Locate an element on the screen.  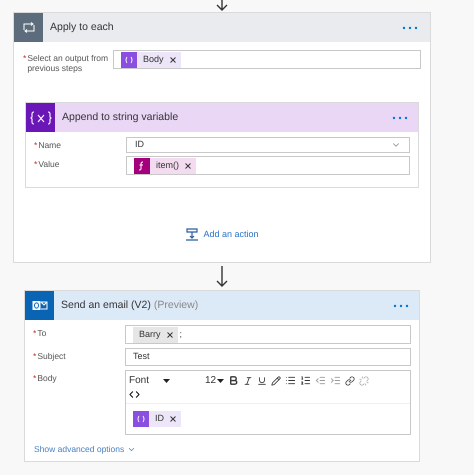
token-label: Barry is located at coordinates (150, 334).